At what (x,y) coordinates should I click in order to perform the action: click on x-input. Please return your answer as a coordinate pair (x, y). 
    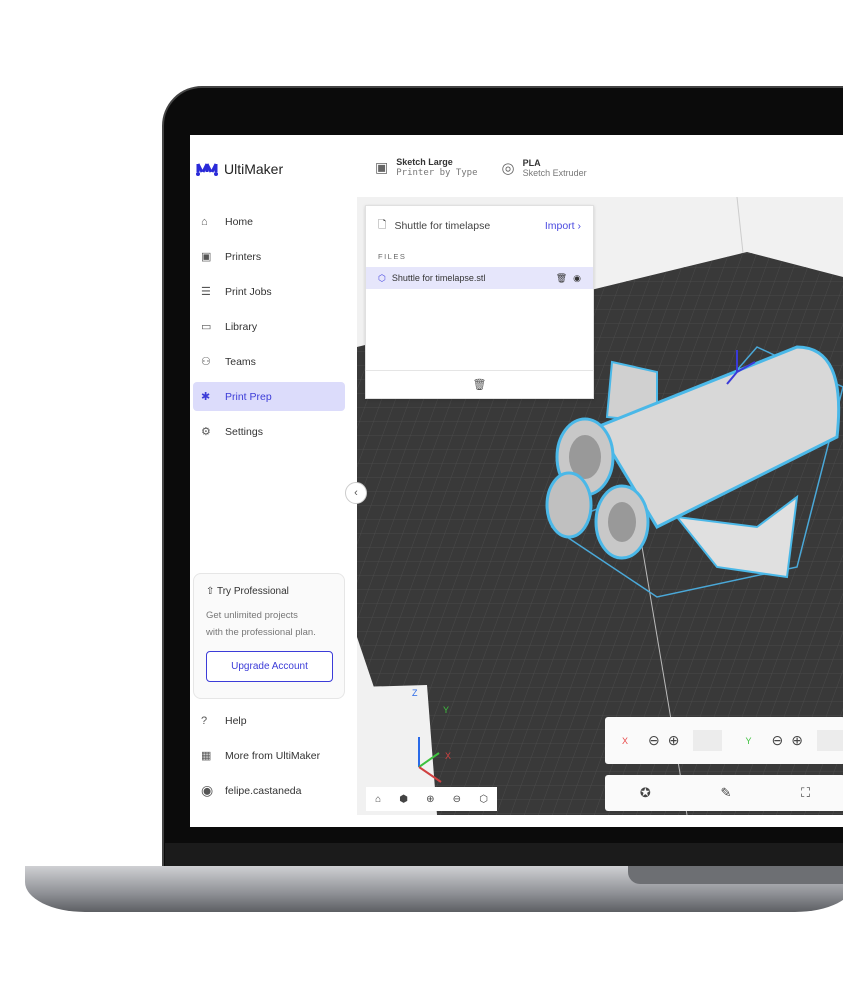
    Looking at the image, I should click on (707, 740).